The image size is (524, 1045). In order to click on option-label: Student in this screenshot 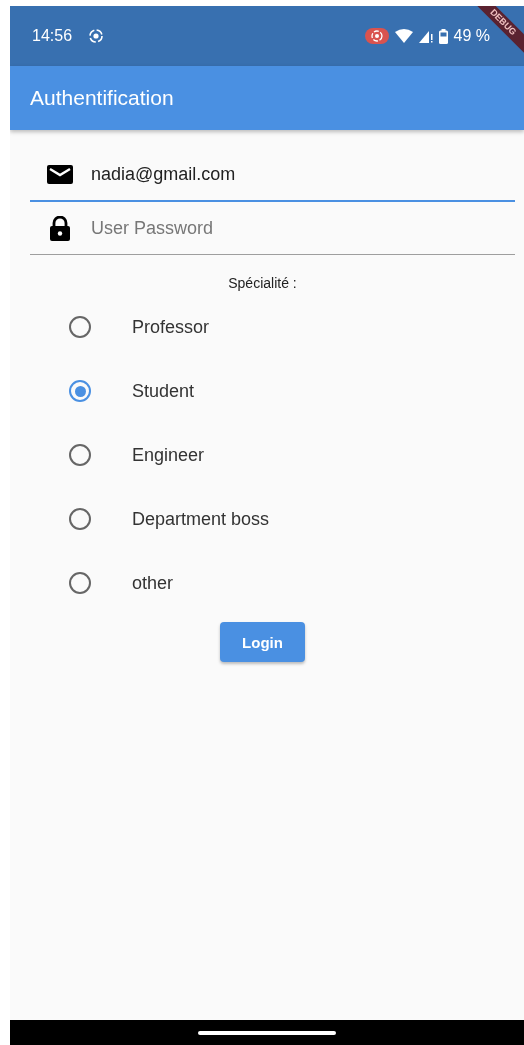, I will do `click(163, 391)`.